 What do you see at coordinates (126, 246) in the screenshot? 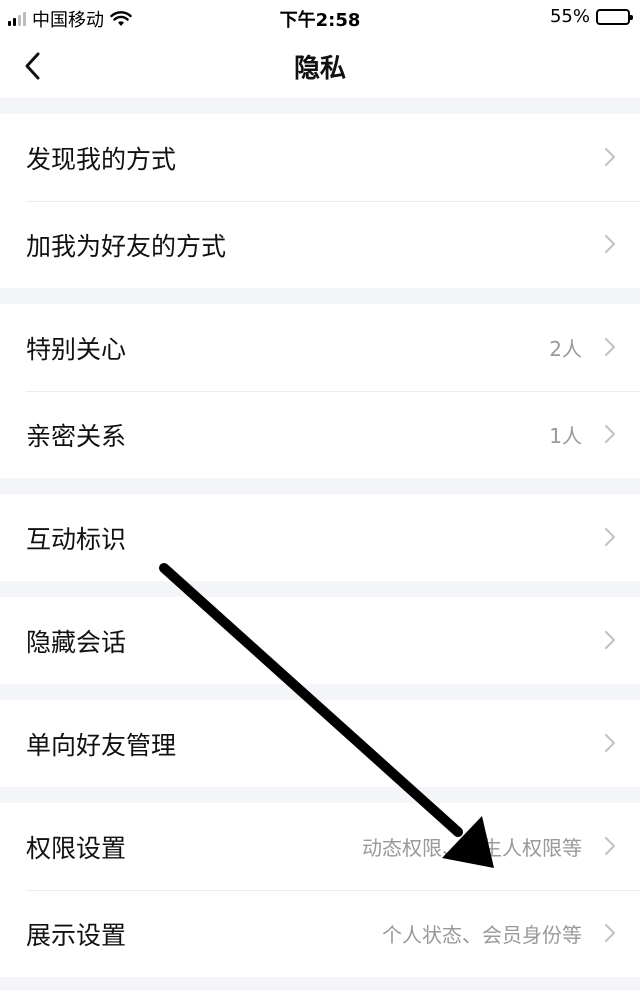
I see `row-label: 加我为好友的方式` at bounding box center [126, 246].